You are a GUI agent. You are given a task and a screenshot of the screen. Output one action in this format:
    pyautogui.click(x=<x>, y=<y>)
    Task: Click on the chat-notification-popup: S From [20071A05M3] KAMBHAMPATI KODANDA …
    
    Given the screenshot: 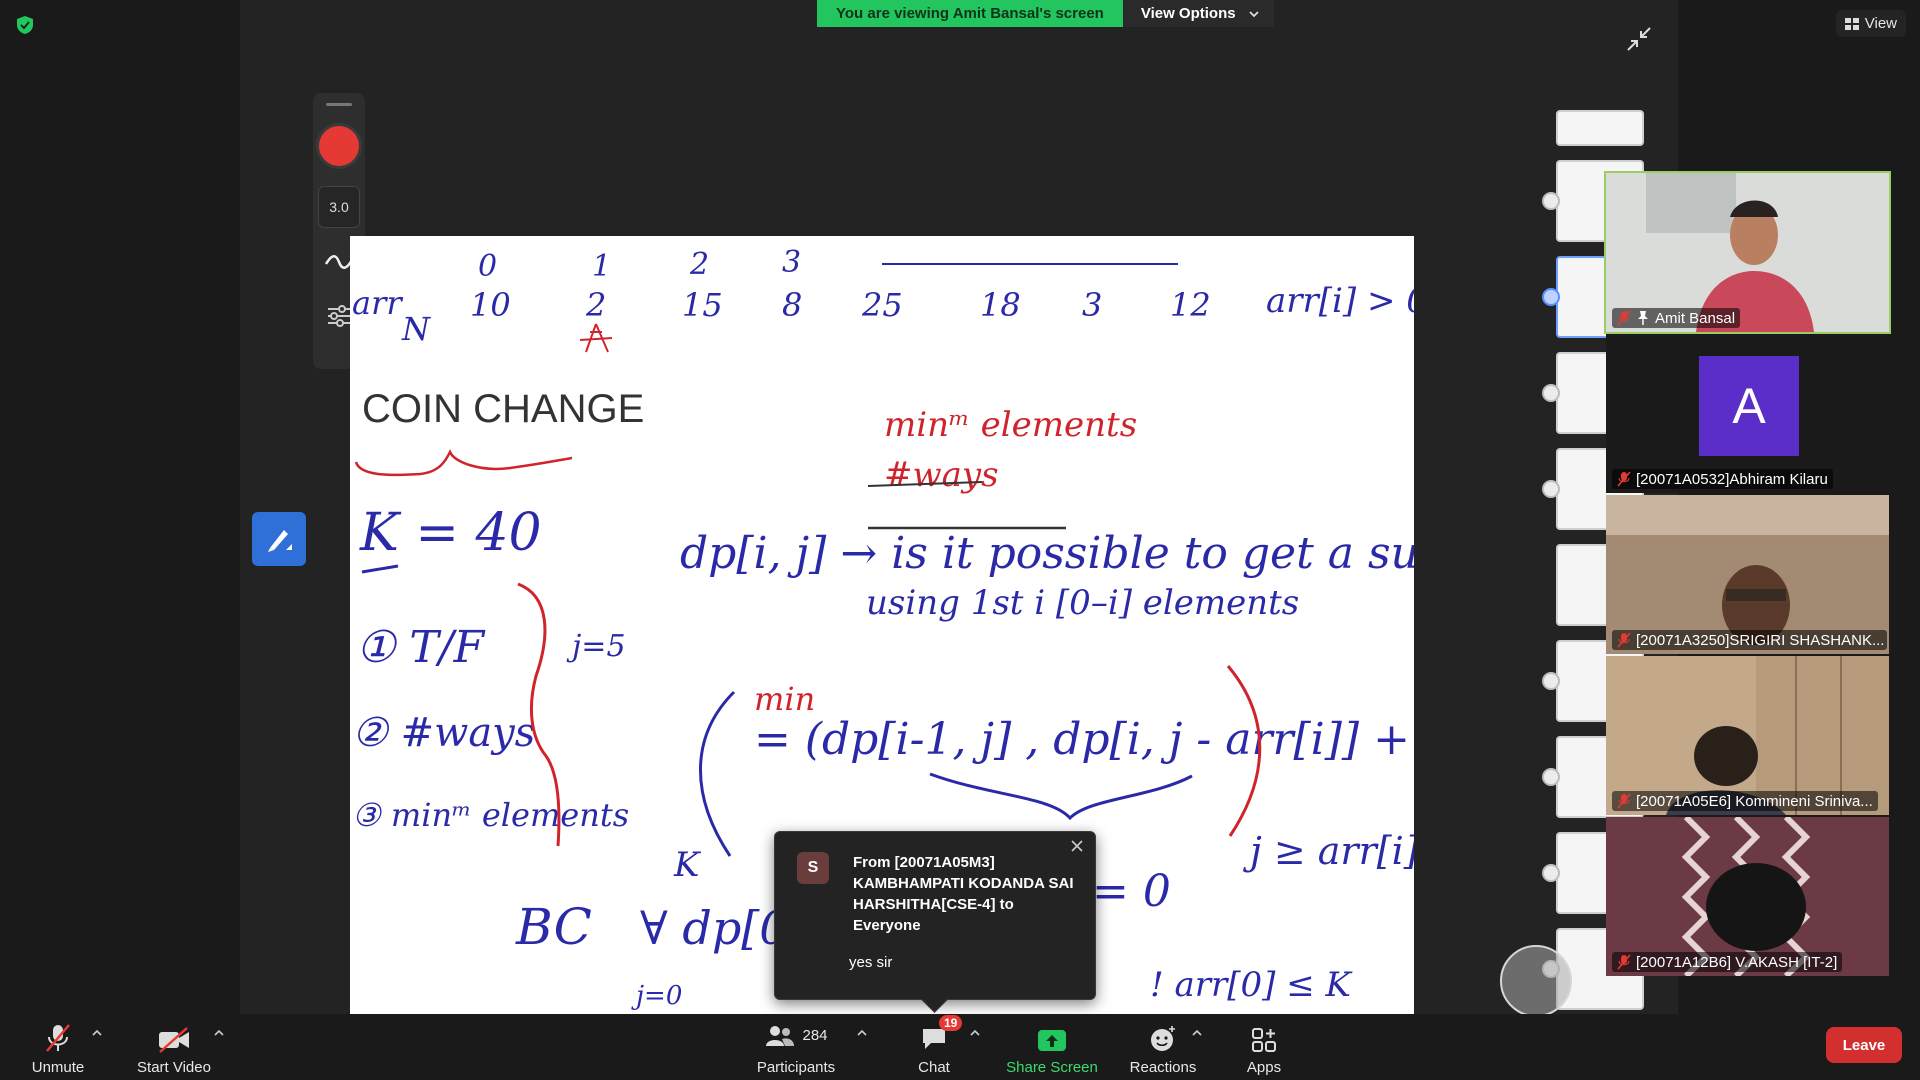 What is the action you would take?
    pyautogui.click(x=935, y=922)
    